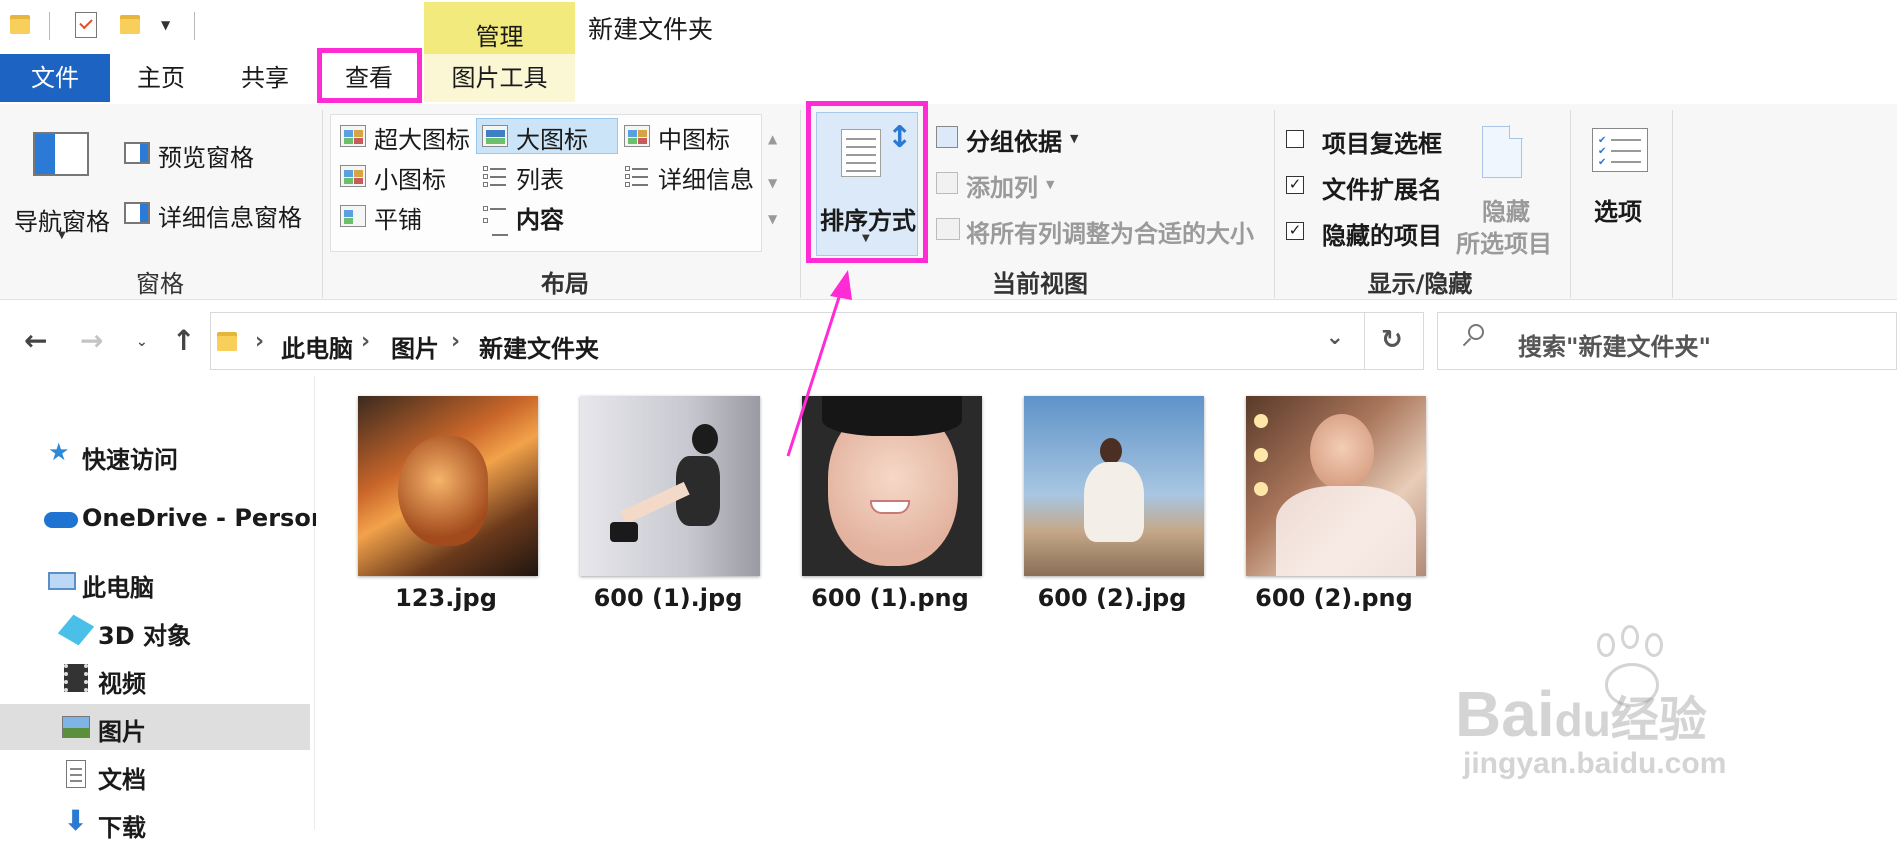 This screenshot has width=1897, height=846. Describe the element at coordinates (155, 775) in the screenshot. I see `nav-item-documents: 文档` at that location.